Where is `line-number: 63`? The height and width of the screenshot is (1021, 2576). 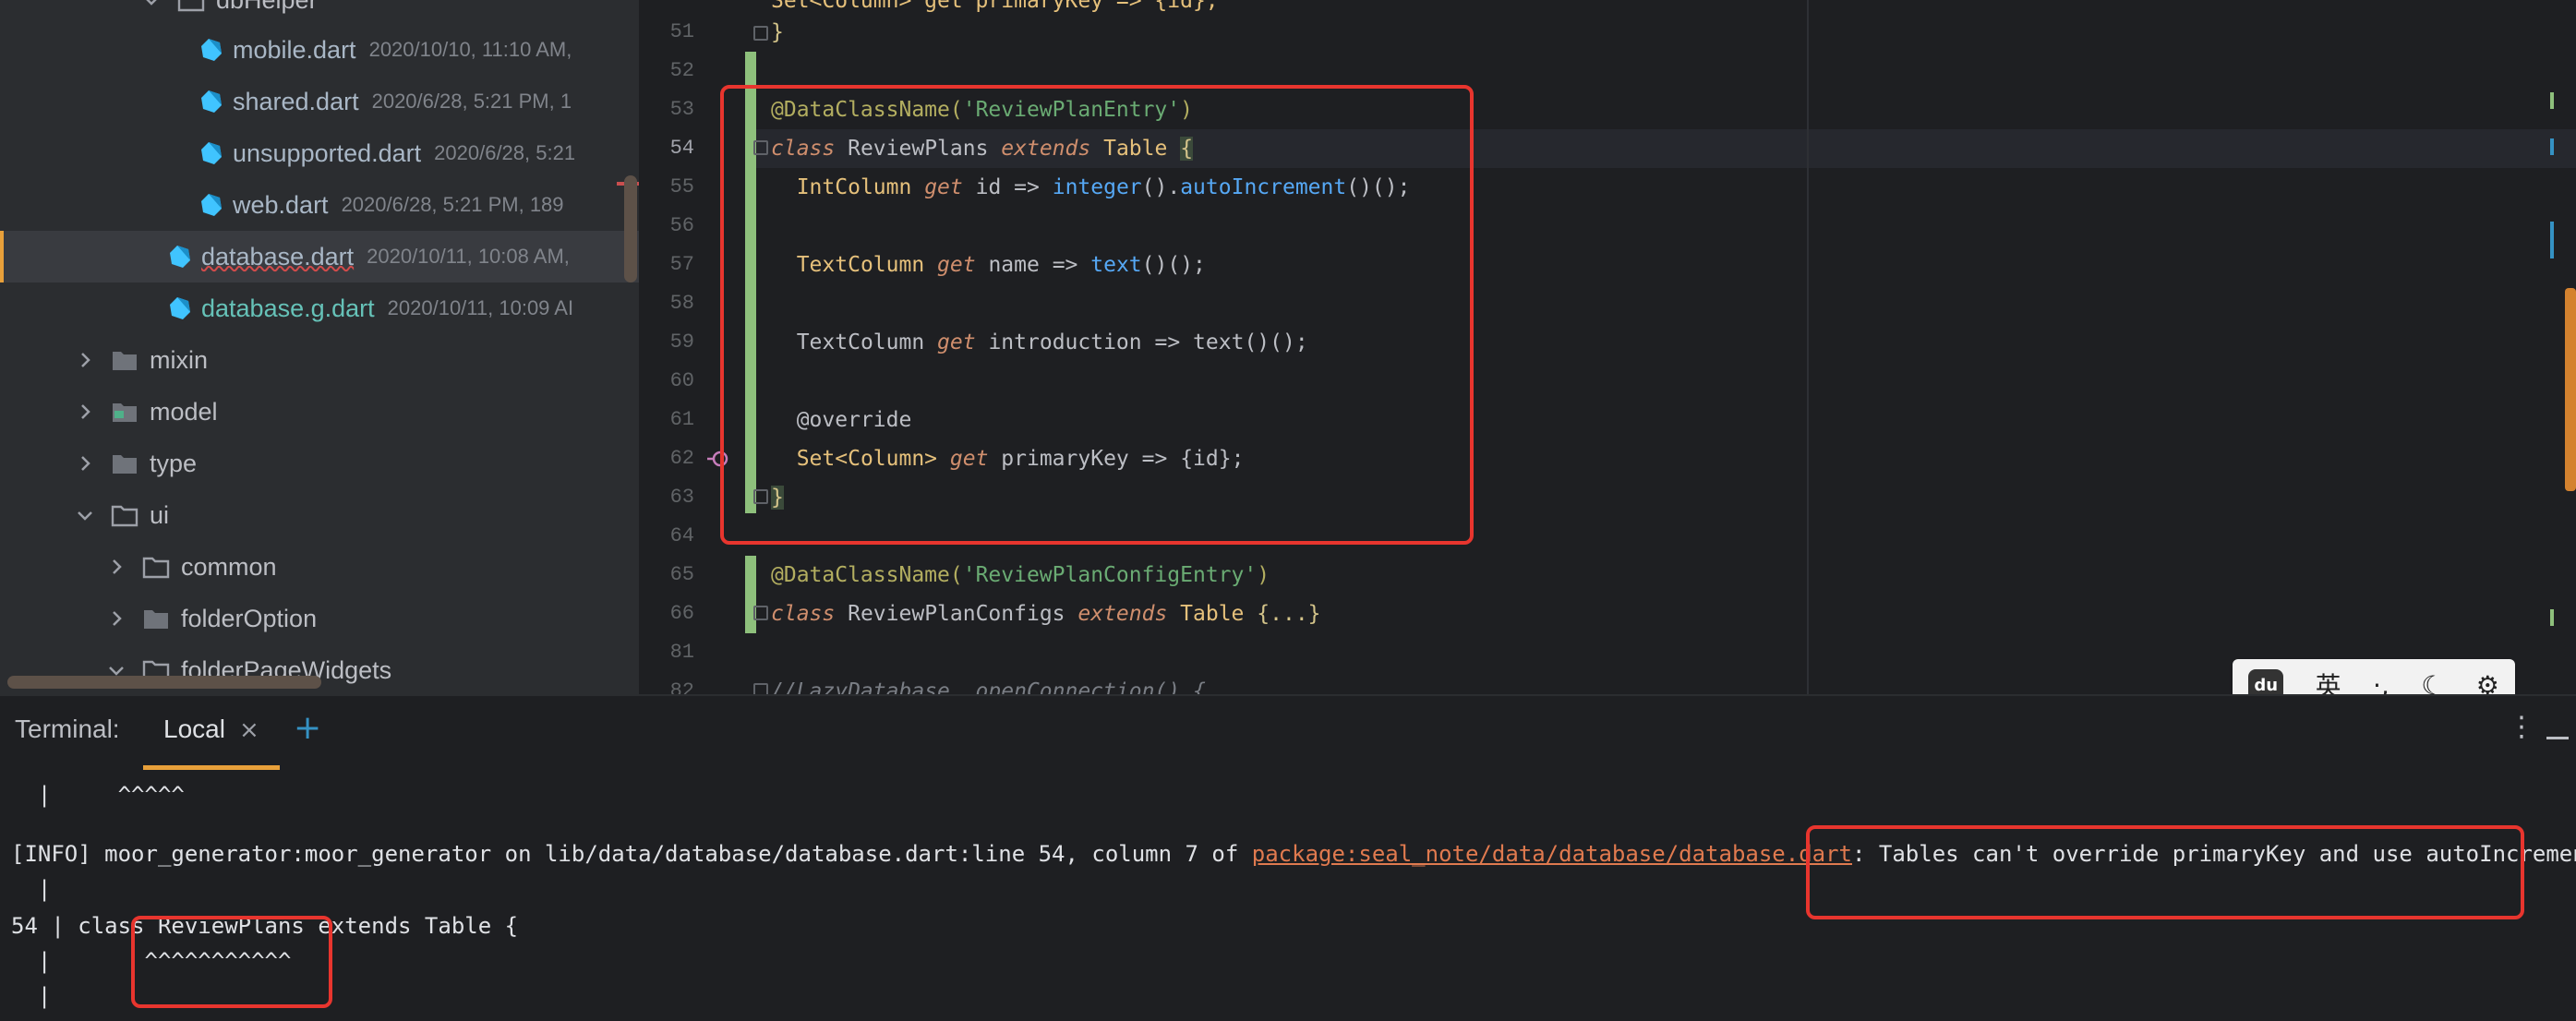
line-number: 63 is located at coordinates (681, 498).